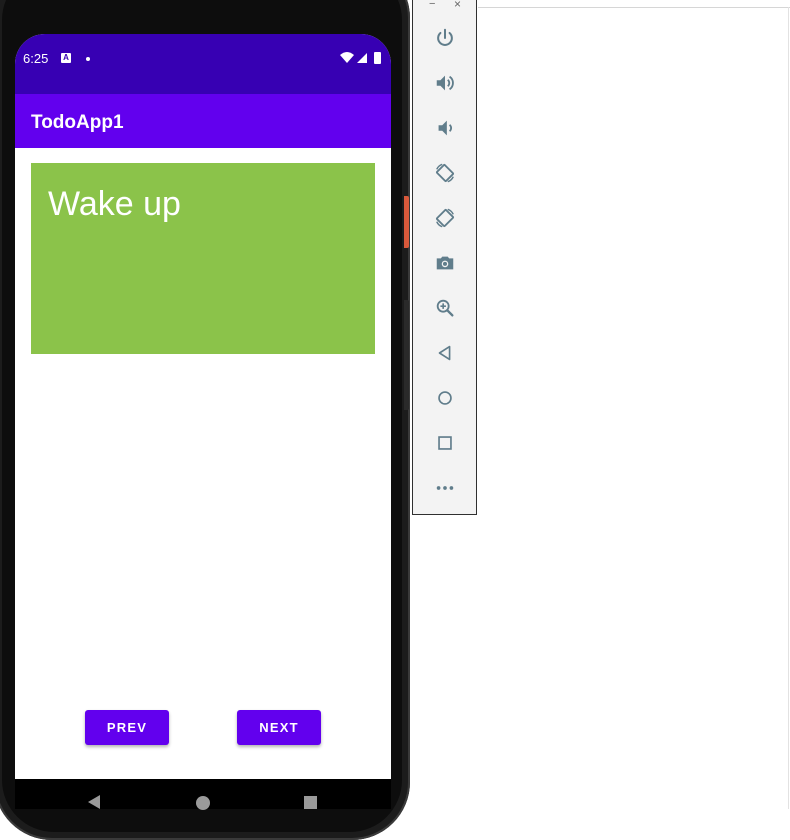  I want to click on volume-up-button, so click(445, 83).